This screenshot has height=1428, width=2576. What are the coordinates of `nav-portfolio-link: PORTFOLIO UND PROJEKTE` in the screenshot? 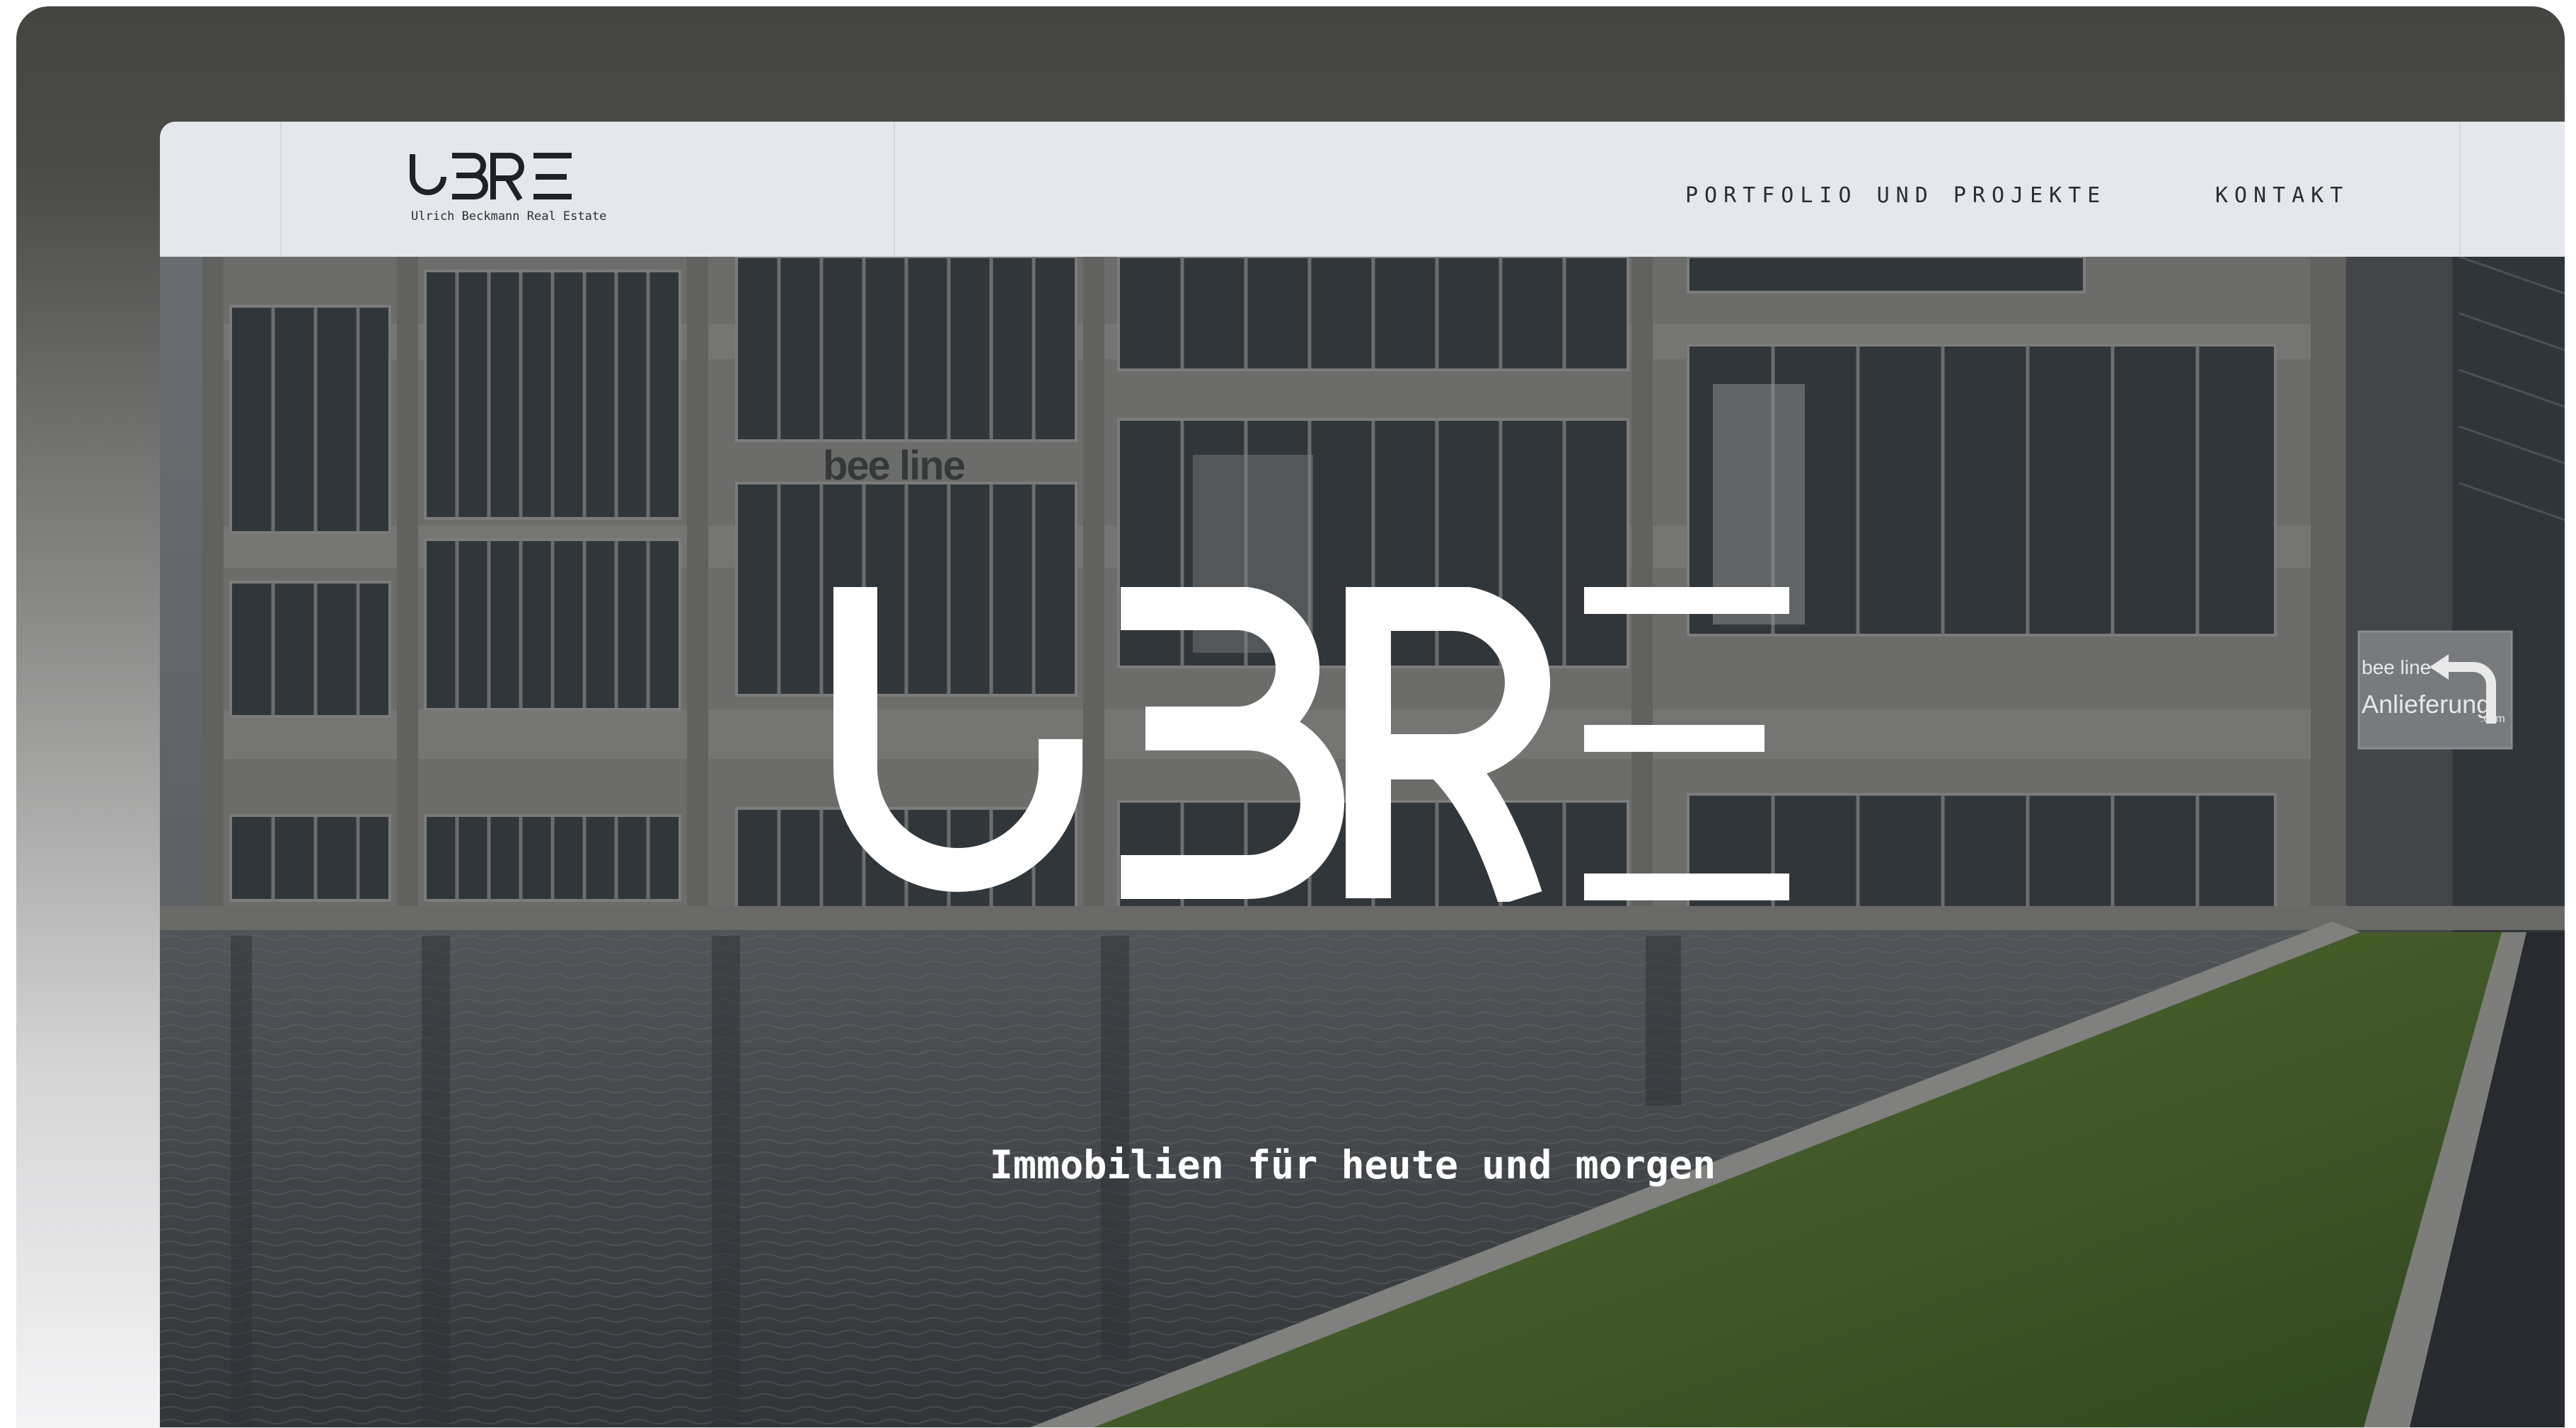 It's located at (1895, 195).